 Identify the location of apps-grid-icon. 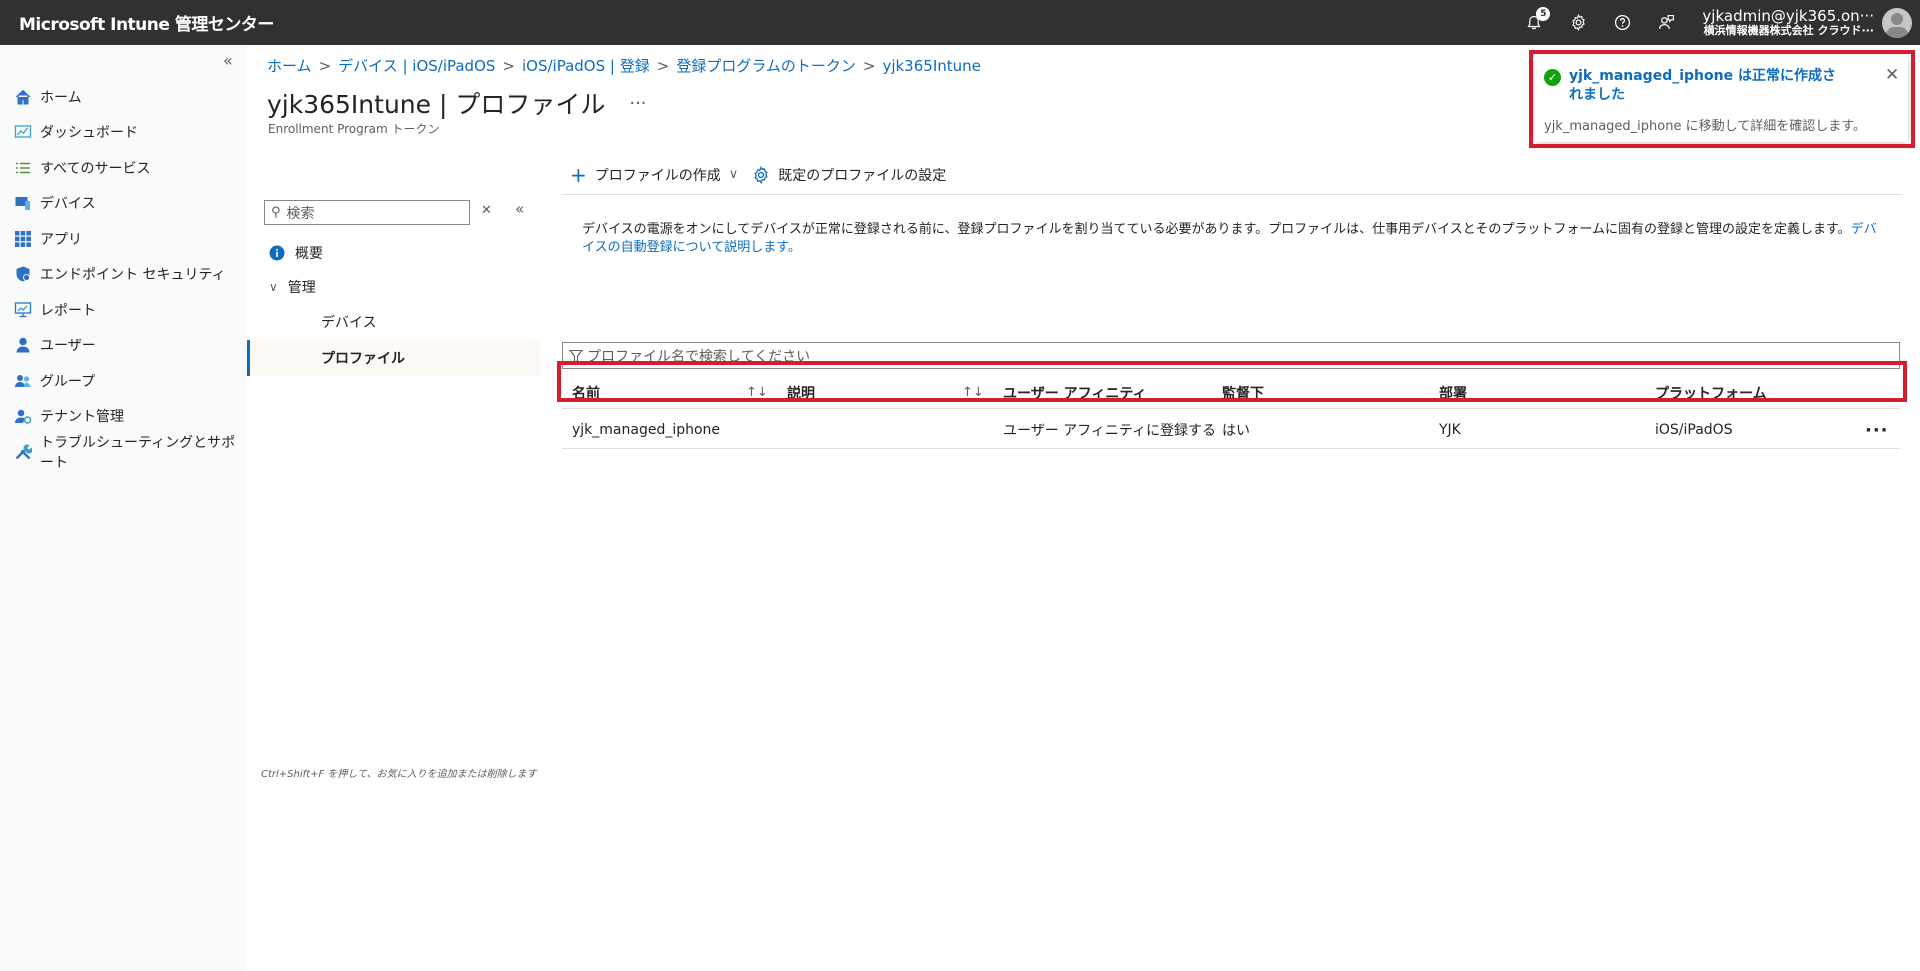
(23, 239).